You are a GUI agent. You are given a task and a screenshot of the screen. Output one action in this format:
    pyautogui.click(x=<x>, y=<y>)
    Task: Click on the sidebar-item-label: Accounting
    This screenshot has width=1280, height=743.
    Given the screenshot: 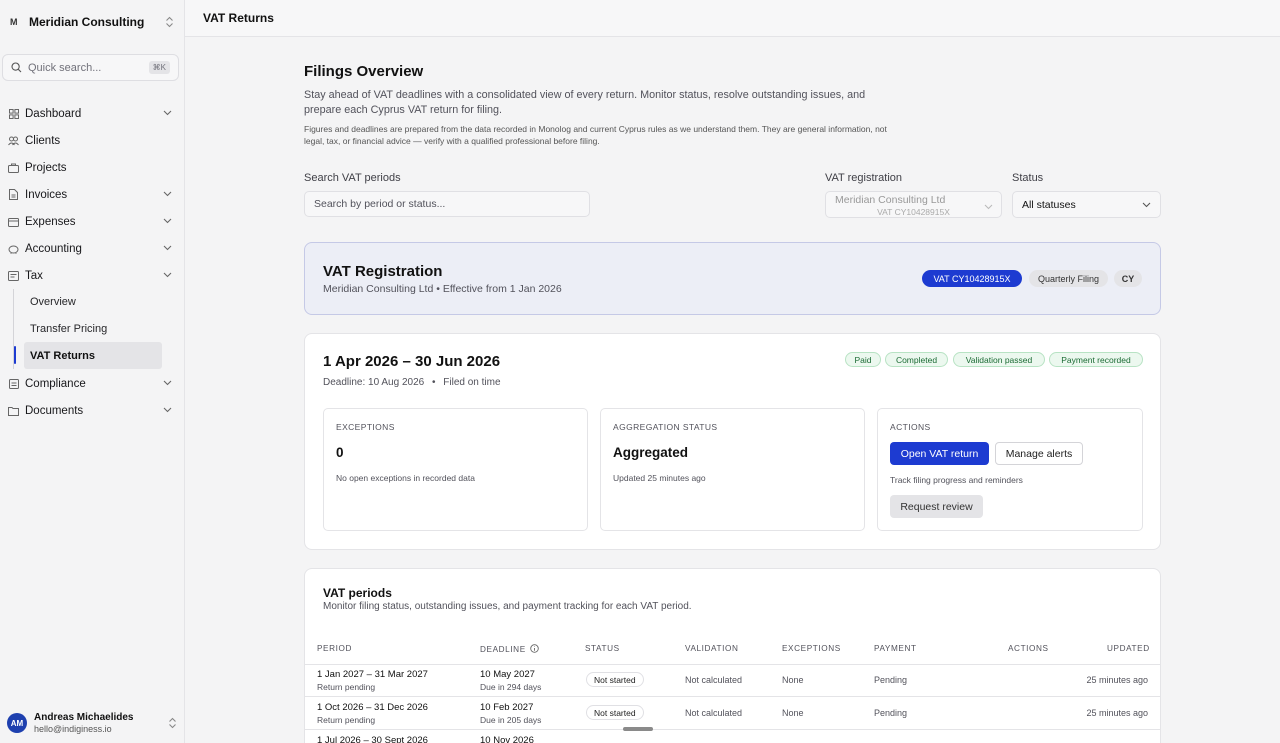 What is the action you would take?
    pyautogui.click(x=53, y=248)
    